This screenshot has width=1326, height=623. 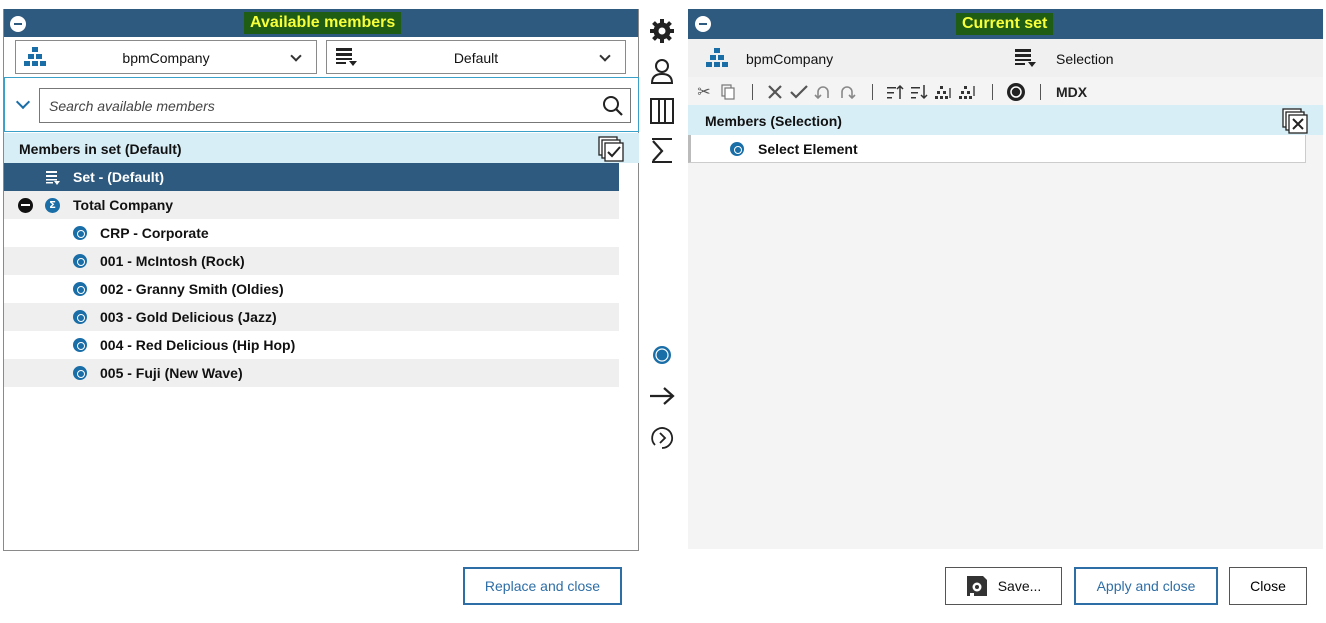 What do you see at coordinates (977, 586) in the screenshot?
I see `save-disk-icon` at bounding box center [977, 586].